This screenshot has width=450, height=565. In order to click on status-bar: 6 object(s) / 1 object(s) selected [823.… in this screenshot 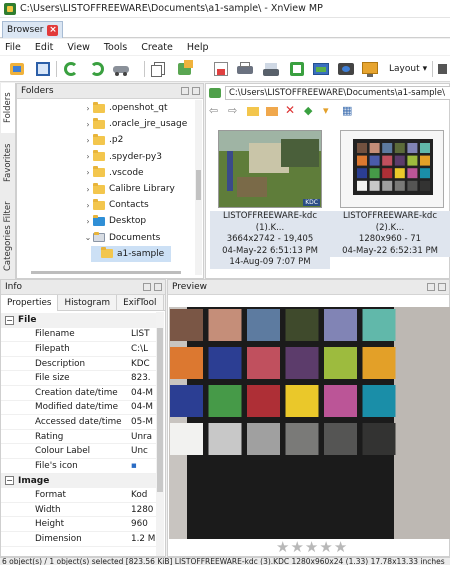, I will do `click(225, 561)`.